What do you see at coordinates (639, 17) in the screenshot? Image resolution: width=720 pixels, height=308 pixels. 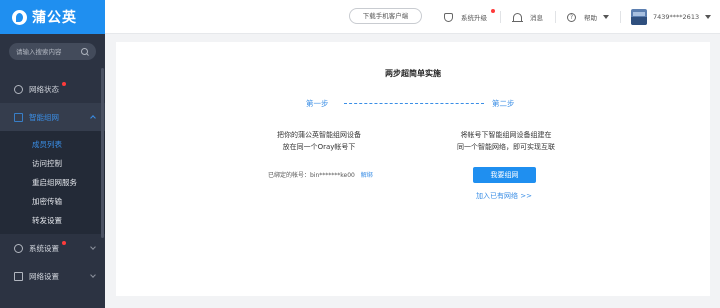 I see `avatar` at bounding box center [639, 17].